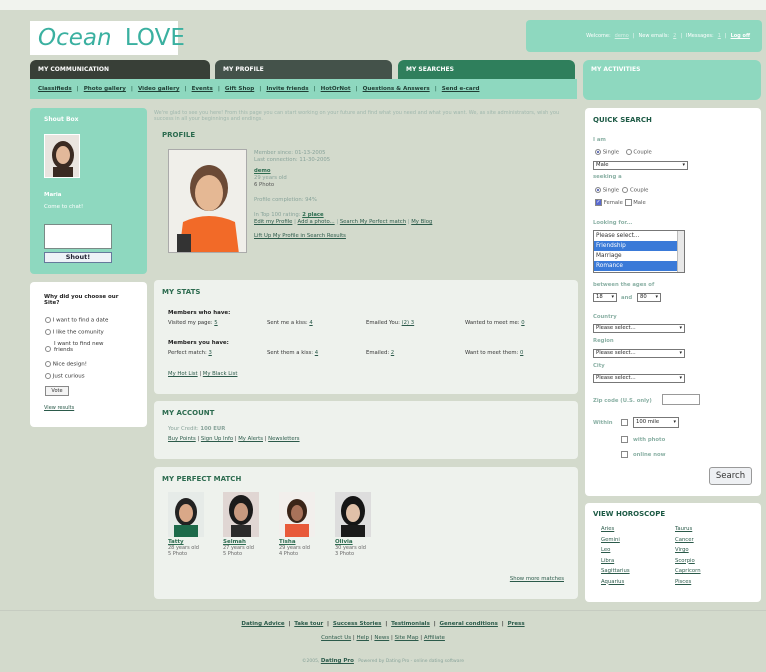 The image size is (766, 672). Describe the element at coordinates (639, 266) in the screenshot. I see `looking-option: Romance` at that location.